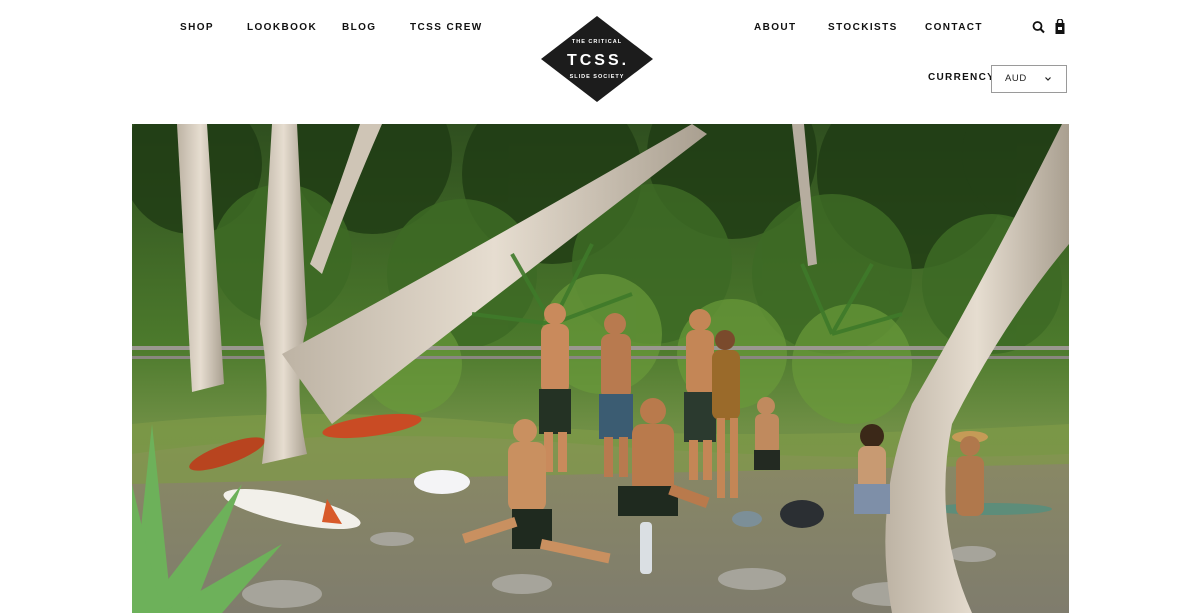 The width and height of the screenshot is (1200, 613). I want to click on logo-main-text: TCSS., so click(598, 60).